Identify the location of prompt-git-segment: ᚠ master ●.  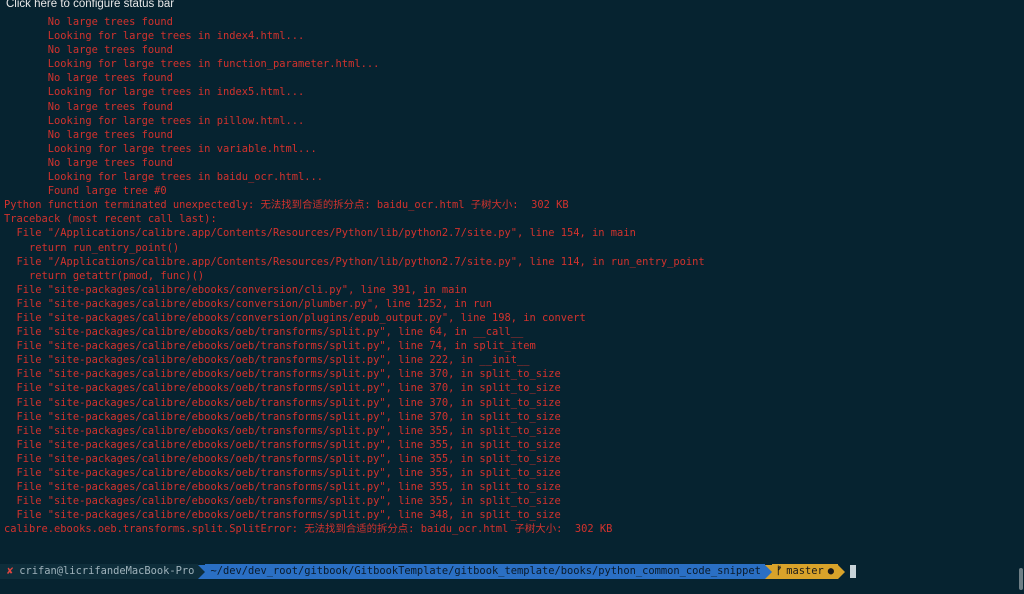
(804, 571).